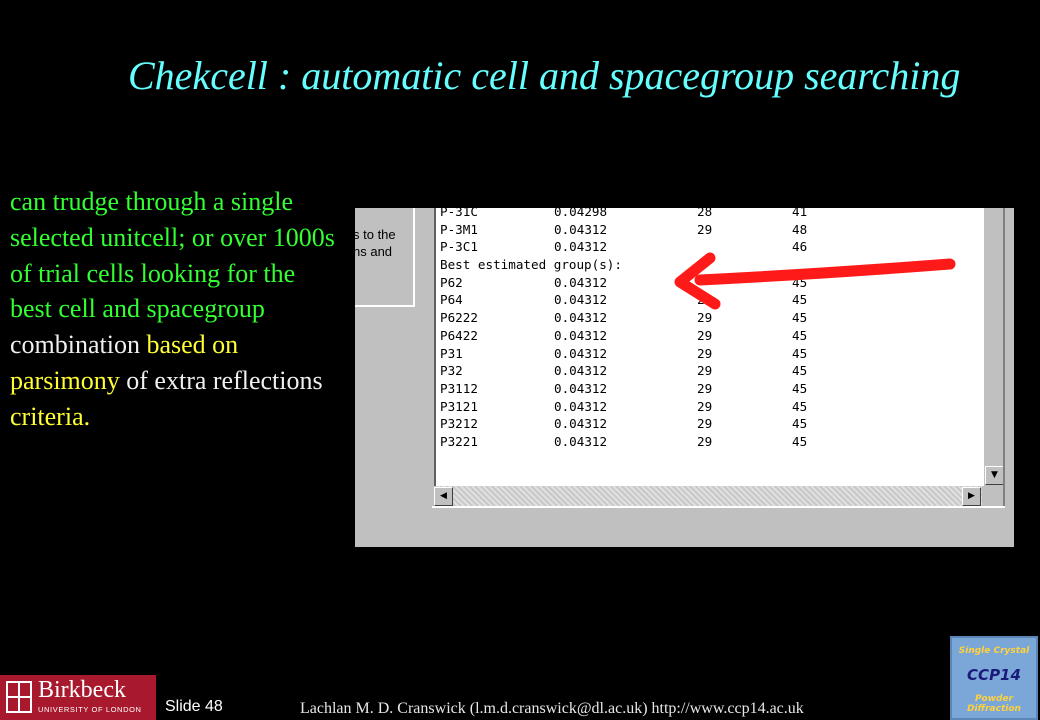 This screenshot has width=1040, height=720. What do you see at coordinates (993, 496) in the screenshot?
I see `scroll-corner` at bounding box center [993, 496].